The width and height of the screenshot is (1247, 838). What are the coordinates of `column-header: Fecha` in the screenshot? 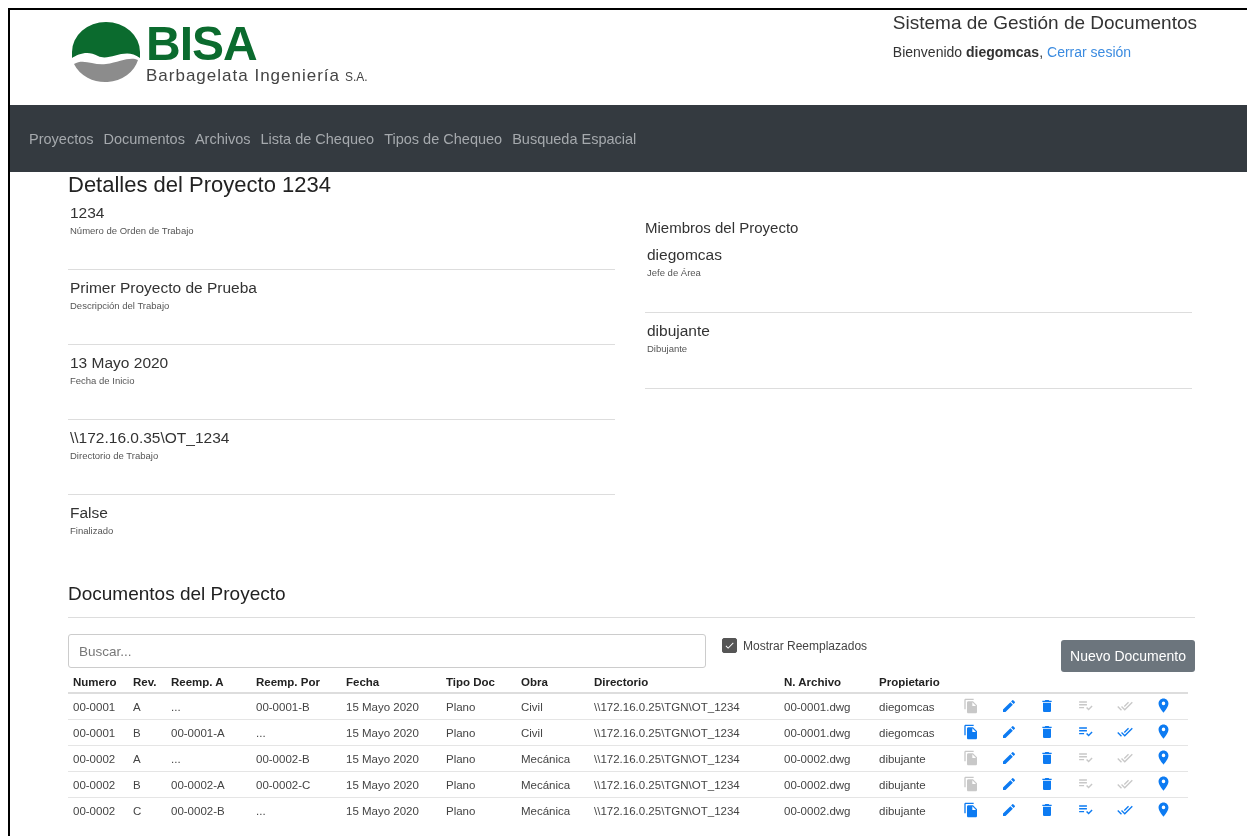 It's located at (391, 682).